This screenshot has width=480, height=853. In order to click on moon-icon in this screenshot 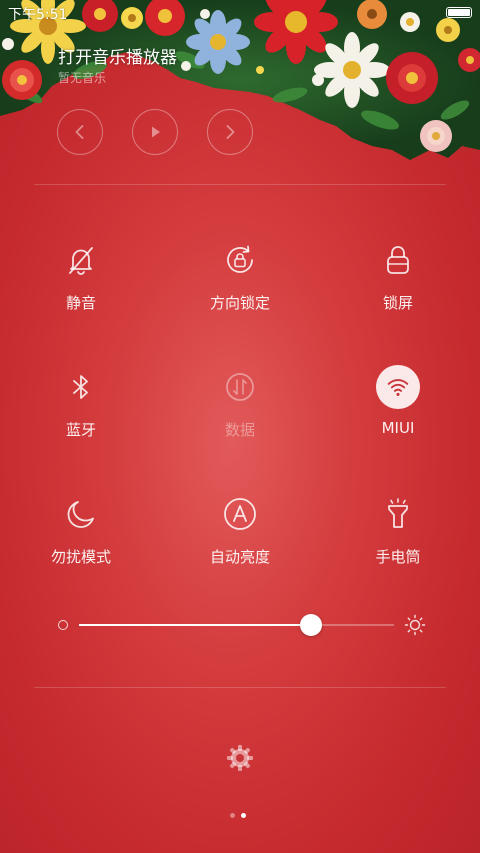, I will do `click(80, 514)`.